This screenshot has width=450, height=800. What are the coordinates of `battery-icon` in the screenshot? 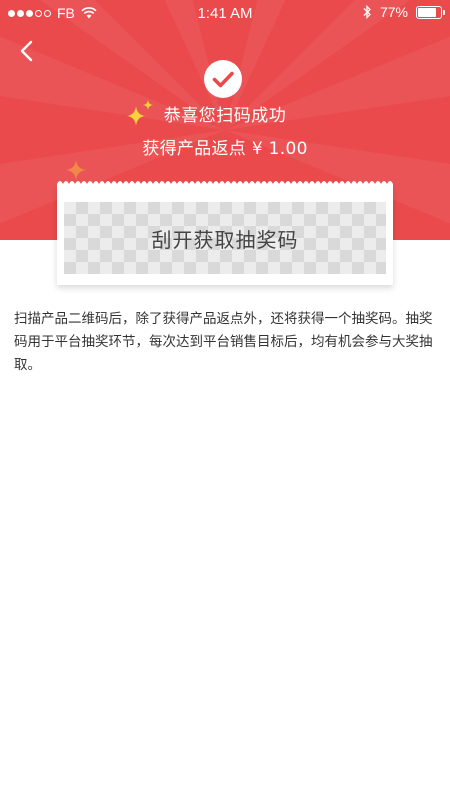 It's located at (430, 12).